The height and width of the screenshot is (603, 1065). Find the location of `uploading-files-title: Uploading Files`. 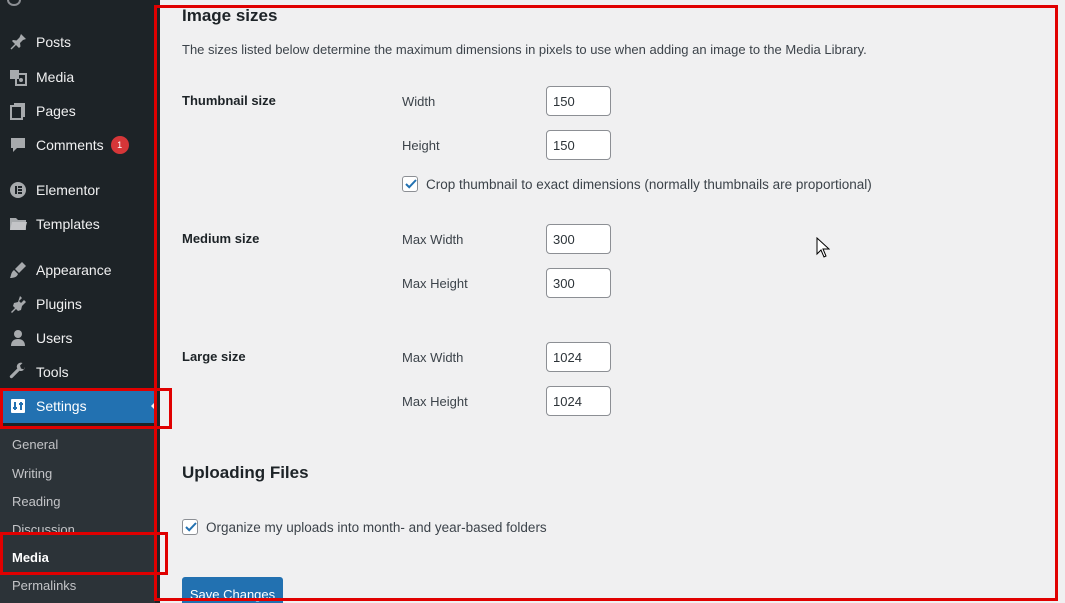

uploading-files-title: Uploading Files is located at coordinates (245, 472).